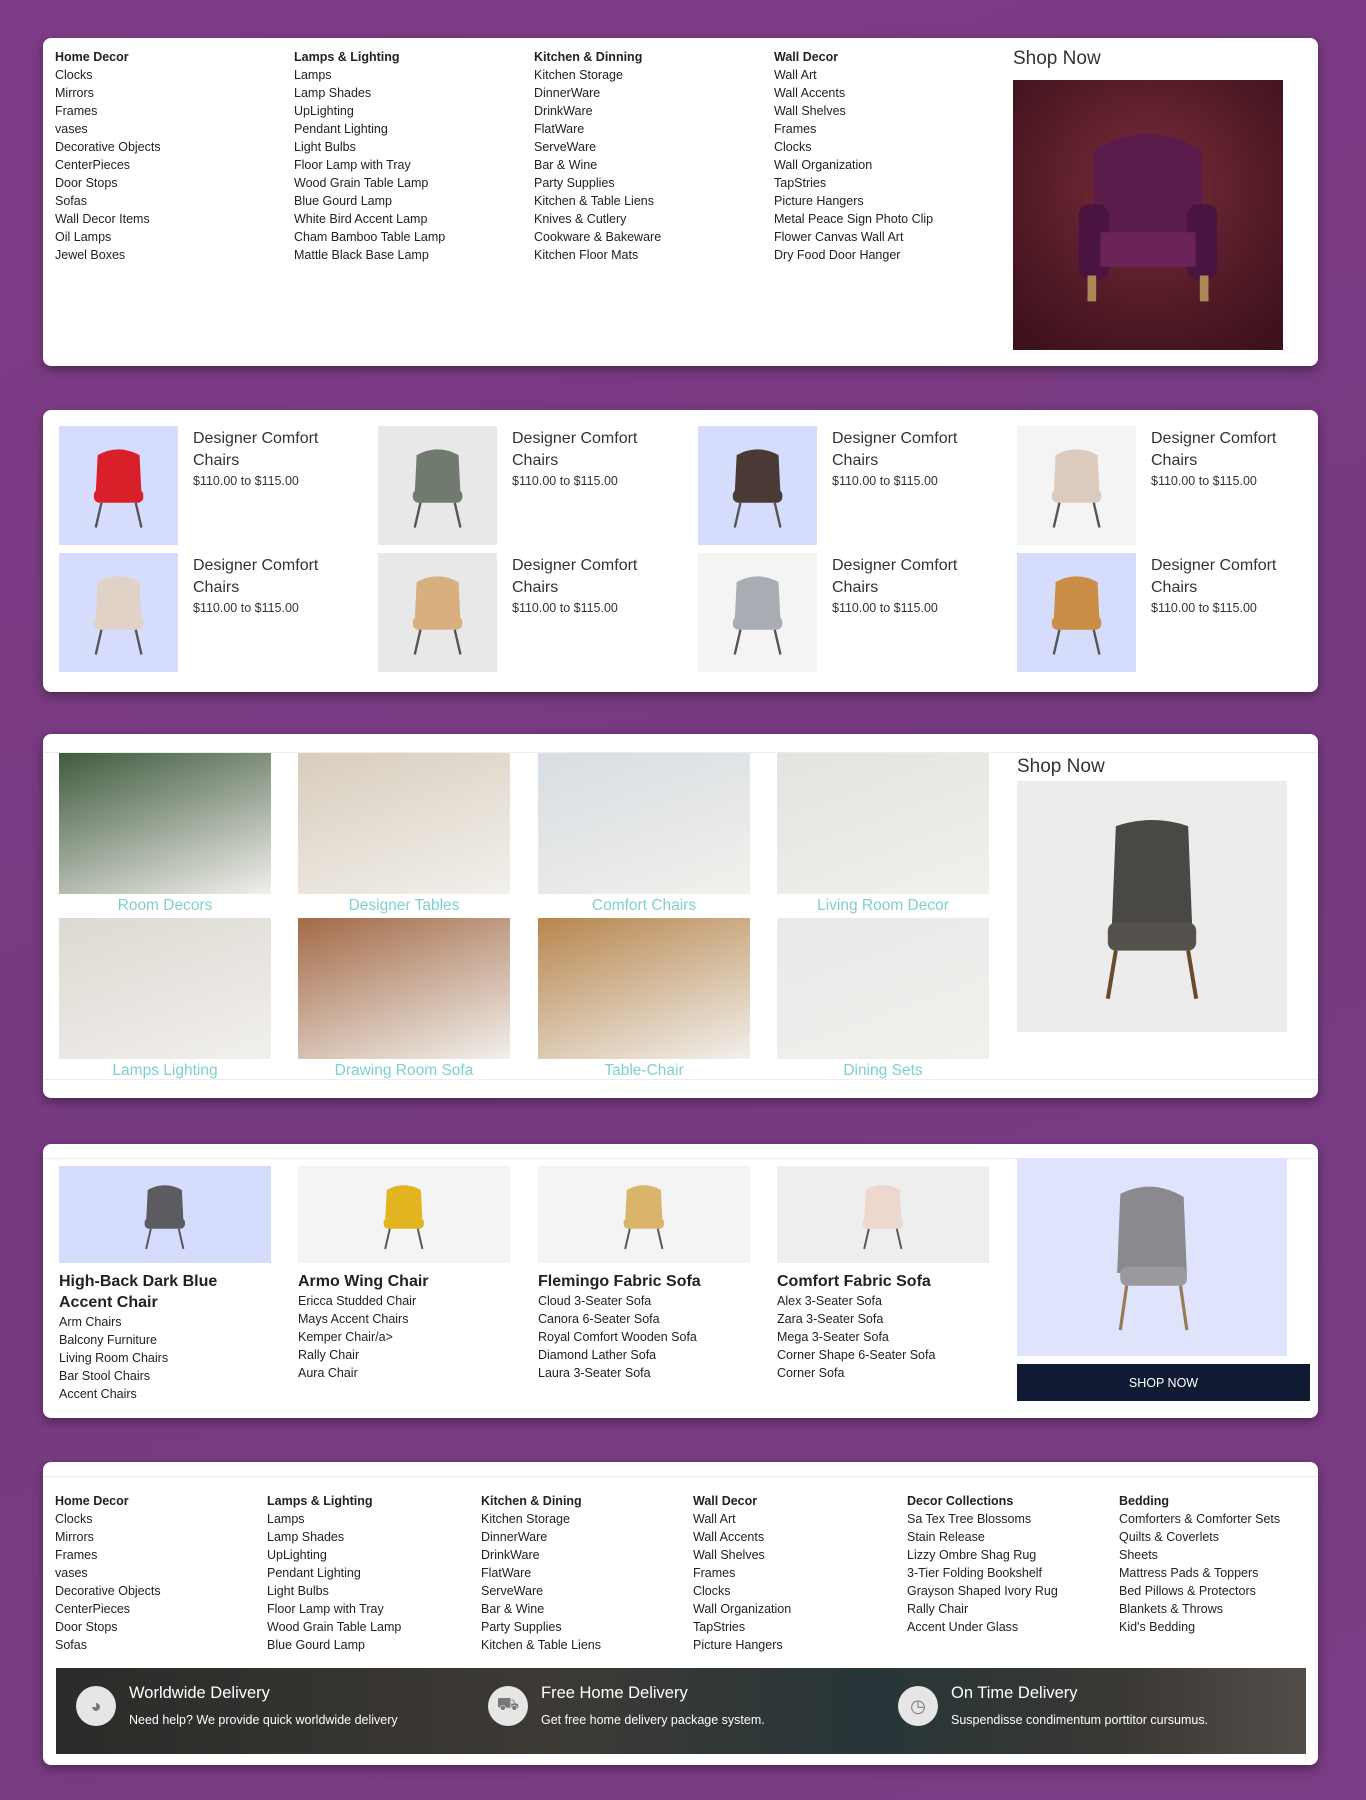 This screenshot has height=1800, width=1366. Describe the element at coordinates (108, 1537) in the screenshot. I see `footer-link: Mirrors` at that location.